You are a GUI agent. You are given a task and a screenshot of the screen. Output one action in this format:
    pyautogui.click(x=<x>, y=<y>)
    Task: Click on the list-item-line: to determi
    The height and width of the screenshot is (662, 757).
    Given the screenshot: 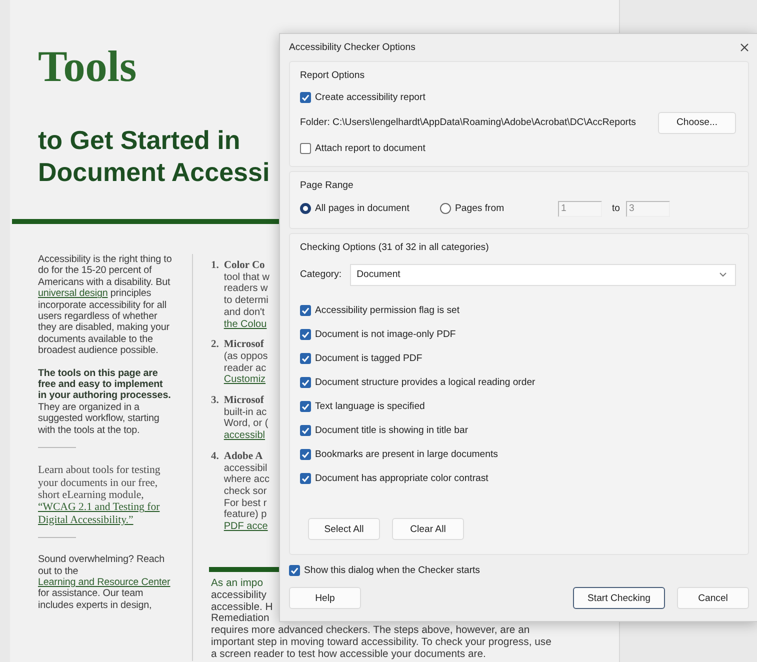 What is the action you would take?
    pyautogui.click(x=246, y=301)
    